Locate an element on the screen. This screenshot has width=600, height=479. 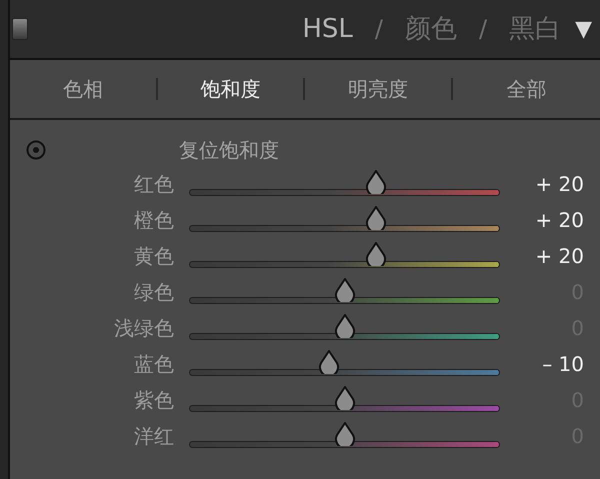
slider-label: 洋红 is located at coordinates (153, 436).